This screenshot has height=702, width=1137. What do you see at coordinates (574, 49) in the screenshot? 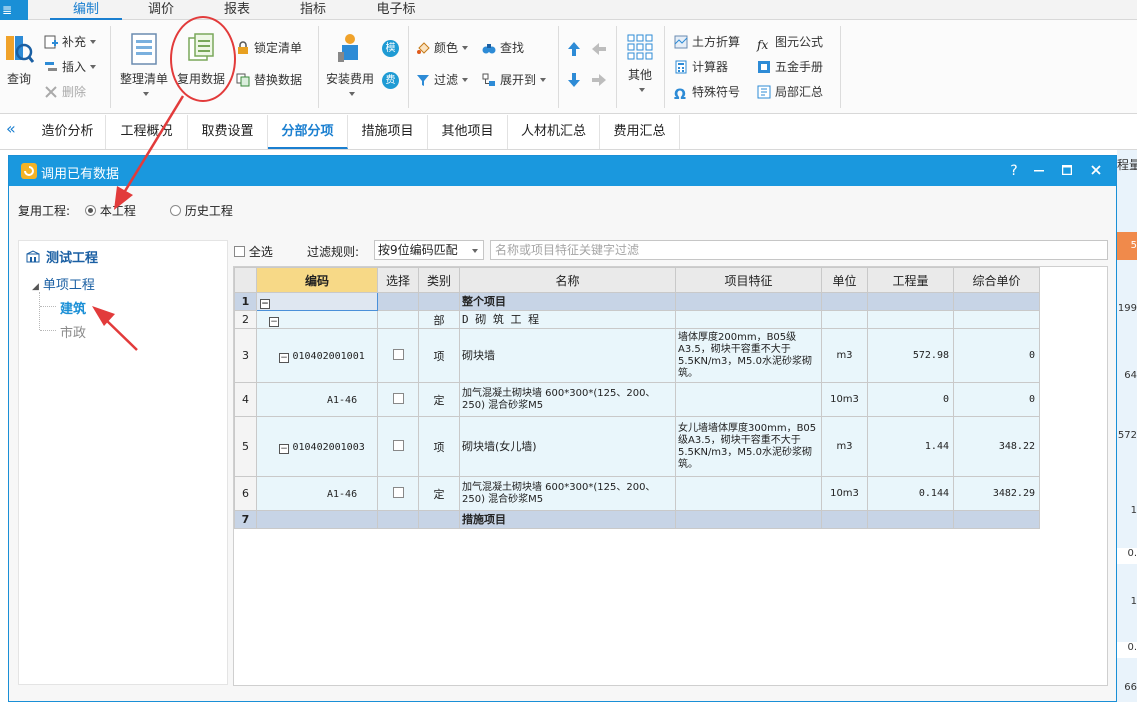
I see `arrow-up-icon` at bounding box center [574, 49].